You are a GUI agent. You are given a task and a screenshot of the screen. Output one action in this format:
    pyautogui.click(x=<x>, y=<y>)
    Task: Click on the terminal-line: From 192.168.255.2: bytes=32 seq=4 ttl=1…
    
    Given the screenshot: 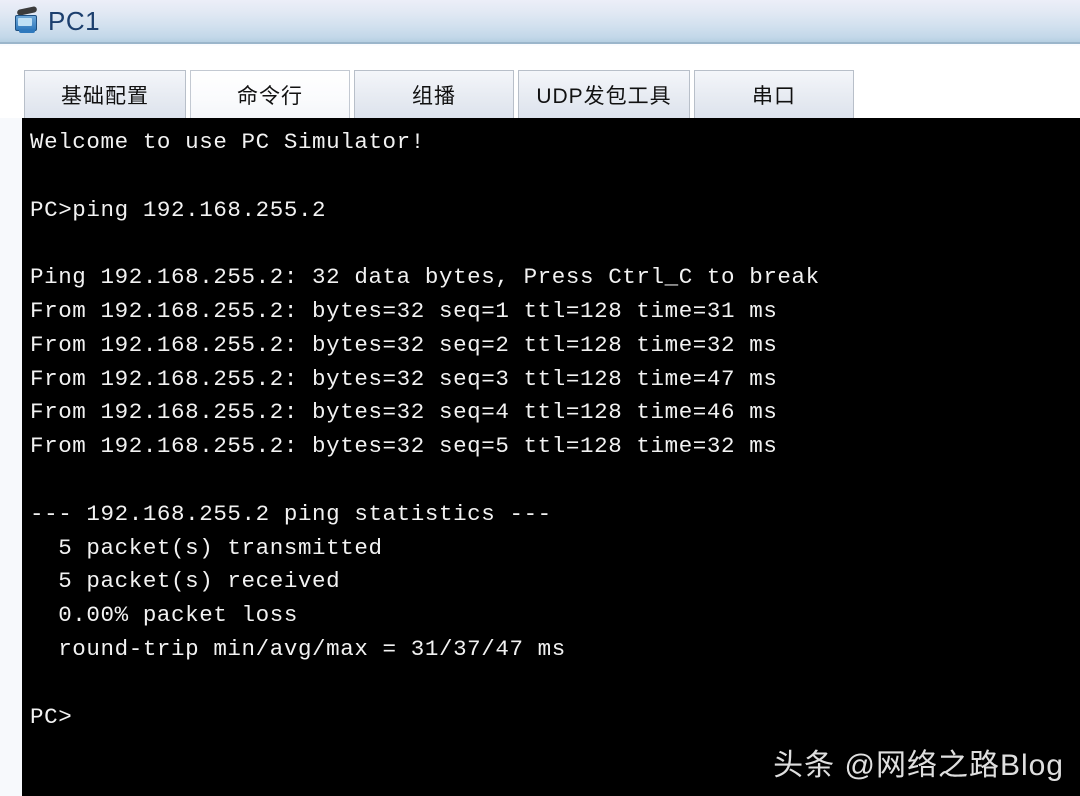 What is the action you would take?
    pyautogui.click(x=404, y=412)
    